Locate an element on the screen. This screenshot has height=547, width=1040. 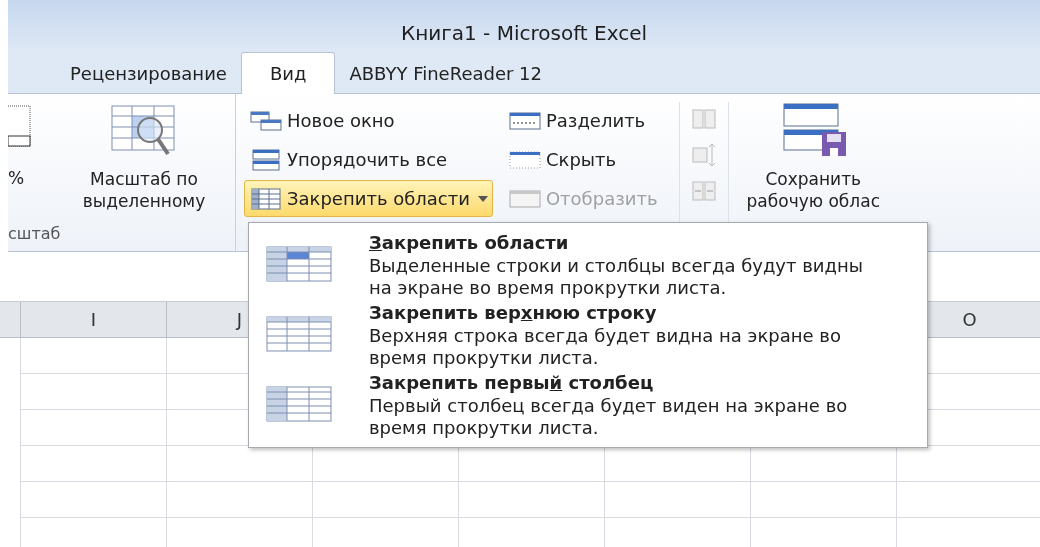
menu-item-title: Закрепить области is located at coordinates (469, 243).